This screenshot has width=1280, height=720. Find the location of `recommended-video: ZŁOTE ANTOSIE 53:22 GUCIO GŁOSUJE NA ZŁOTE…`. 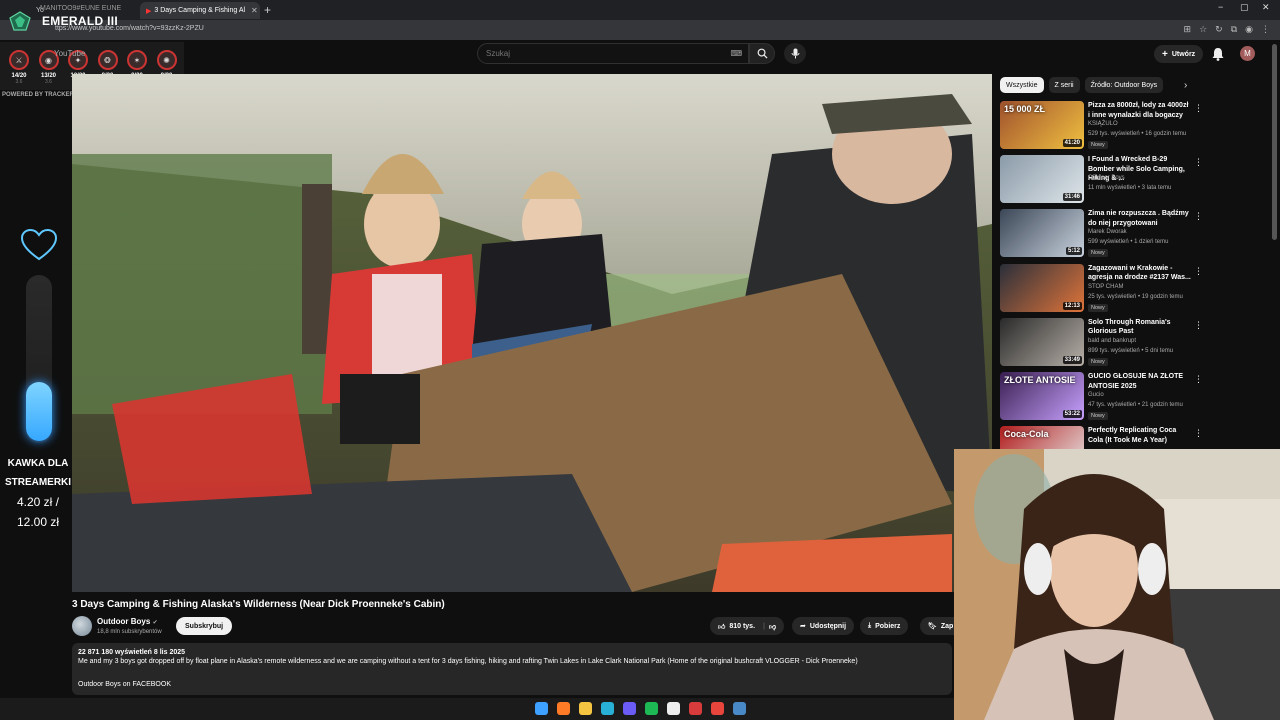

recommended-video: ZŁOTE ANTOSIE 53:22 GUCIO GŁOSUJE NA ZŁOTE… is located at coordinates (1135, 397).